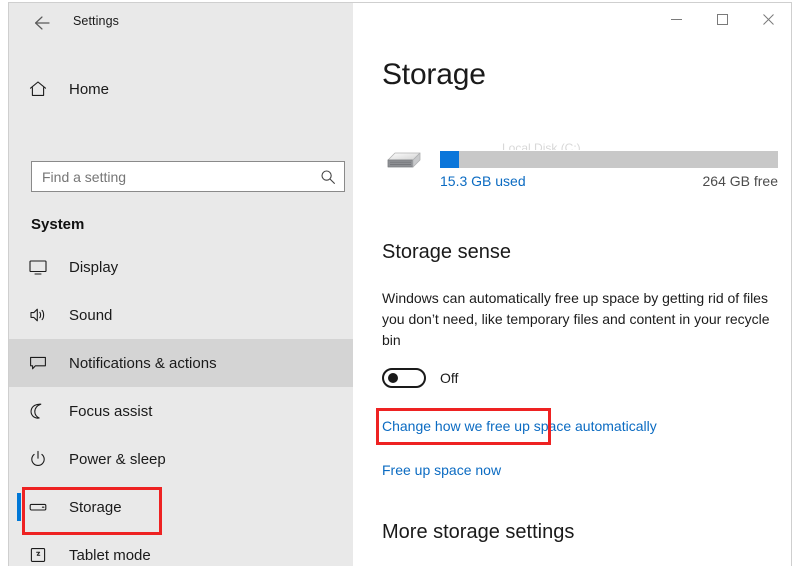 This screenshot has height=568, width=800. I want to click on storage-used-label: 15.3 GB used, so click(483, 181).